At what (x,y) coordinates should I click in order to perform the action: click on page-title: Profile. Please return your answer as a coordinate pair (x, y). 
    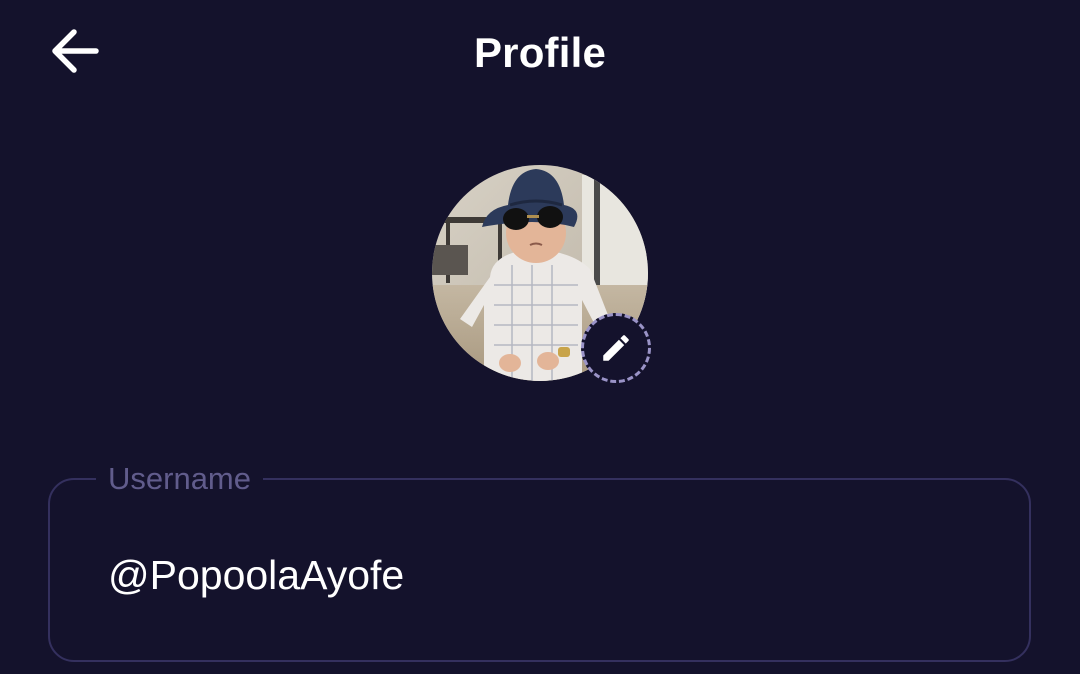
    Looking at the image, I should click on (540, 52).